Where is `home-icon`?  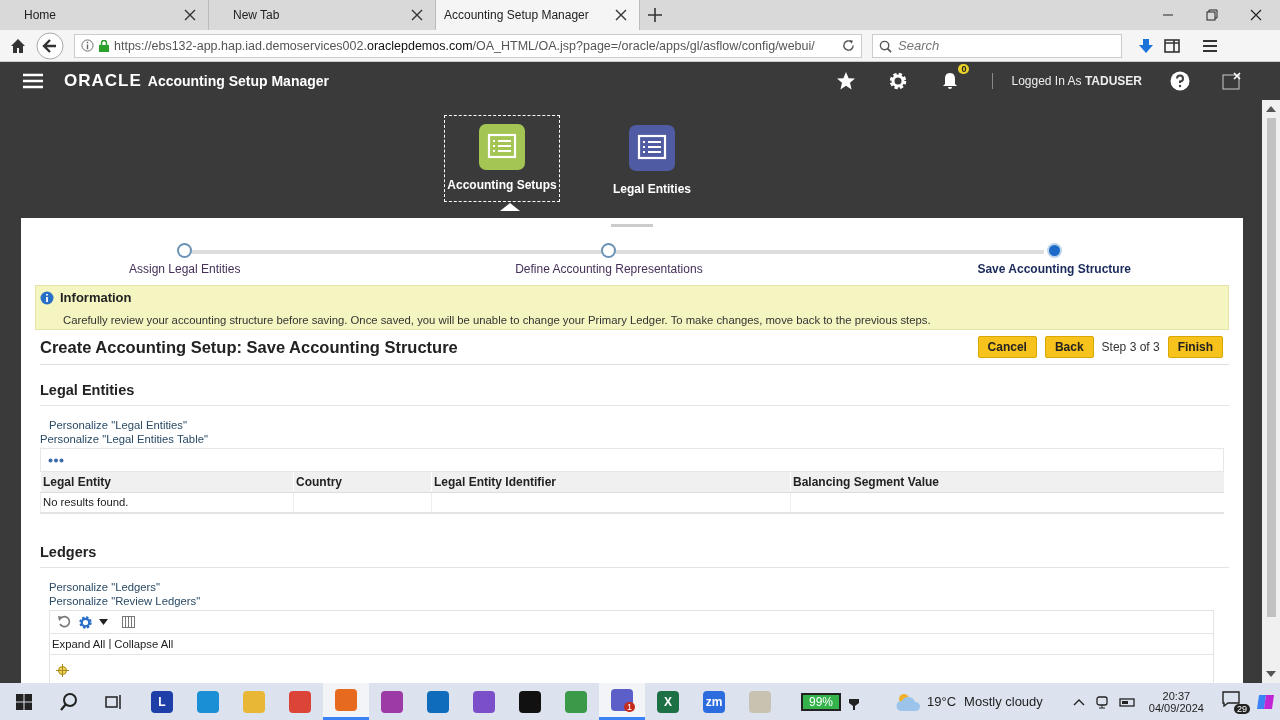 home-icon is located at coordinates (18, 45).